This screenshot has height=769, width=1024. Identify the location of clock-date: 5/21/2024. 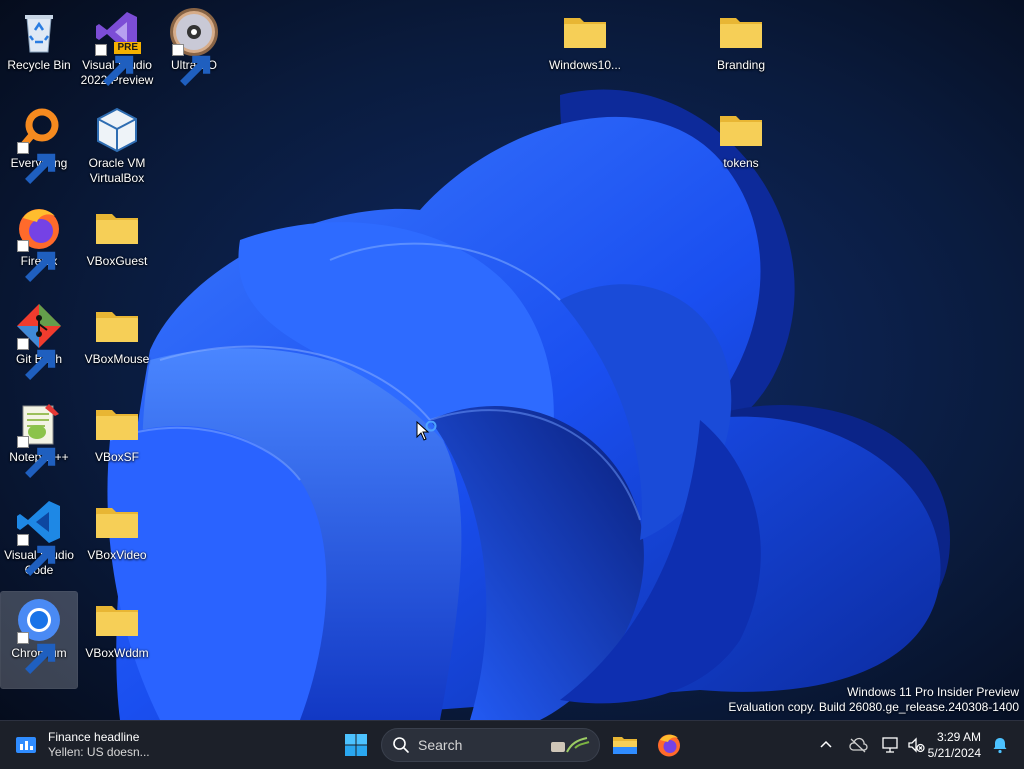
(954, 753).